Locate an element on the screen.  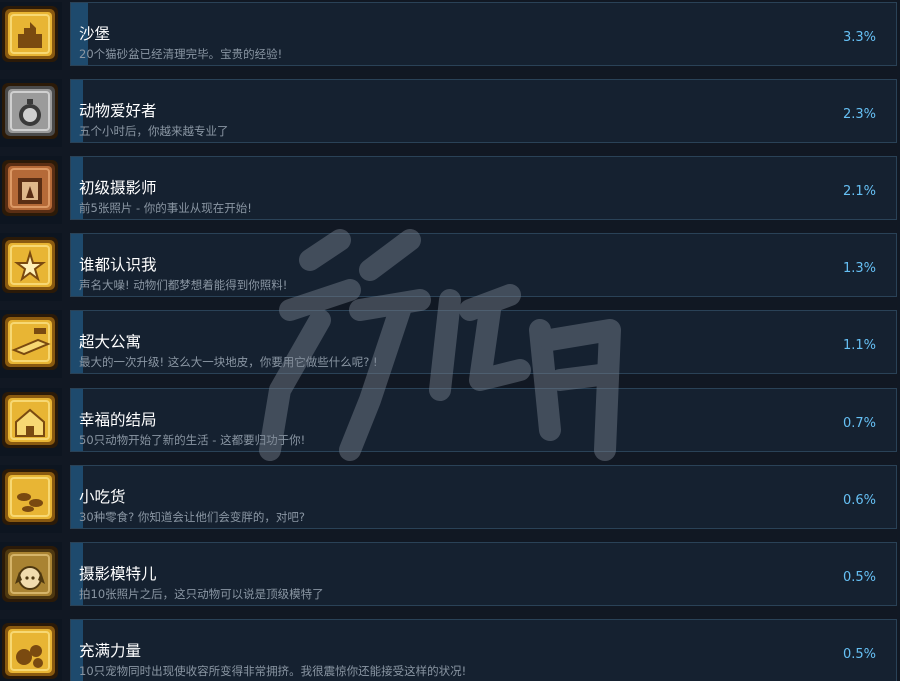
achievement-description: 20个猫砂盆已经清理完毕。宝贵的经验! is located at coordinates (181, 54).